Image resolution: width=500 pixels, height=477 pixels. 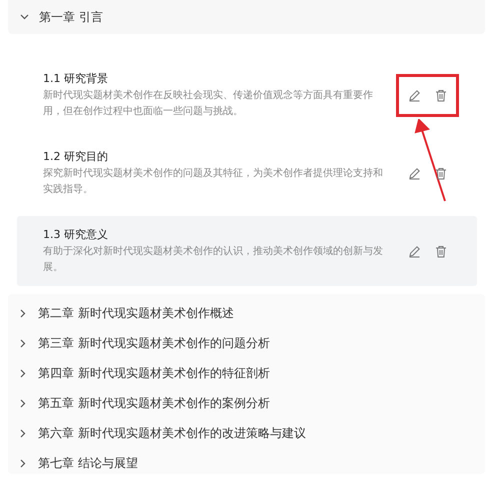 I want to click on chapter-title: 第五章 新时代现实题材美术创作的案例分析, so click(x=154, y=403).